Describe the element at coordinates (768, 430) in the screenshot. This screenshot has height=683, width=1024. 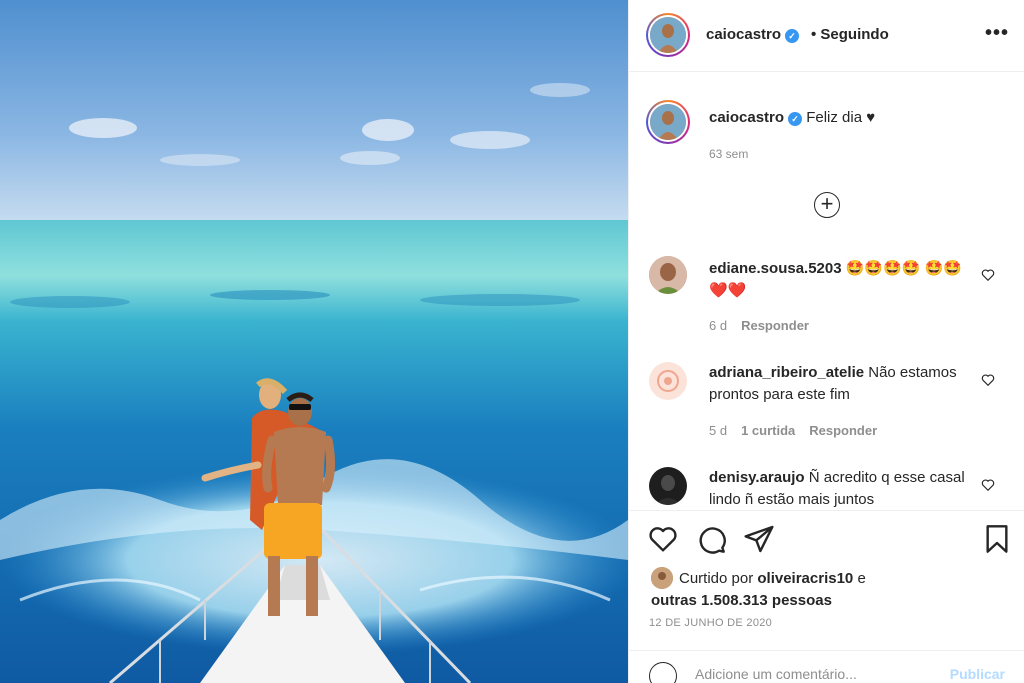
I see `comment-likes: 1 curtida` at that location.